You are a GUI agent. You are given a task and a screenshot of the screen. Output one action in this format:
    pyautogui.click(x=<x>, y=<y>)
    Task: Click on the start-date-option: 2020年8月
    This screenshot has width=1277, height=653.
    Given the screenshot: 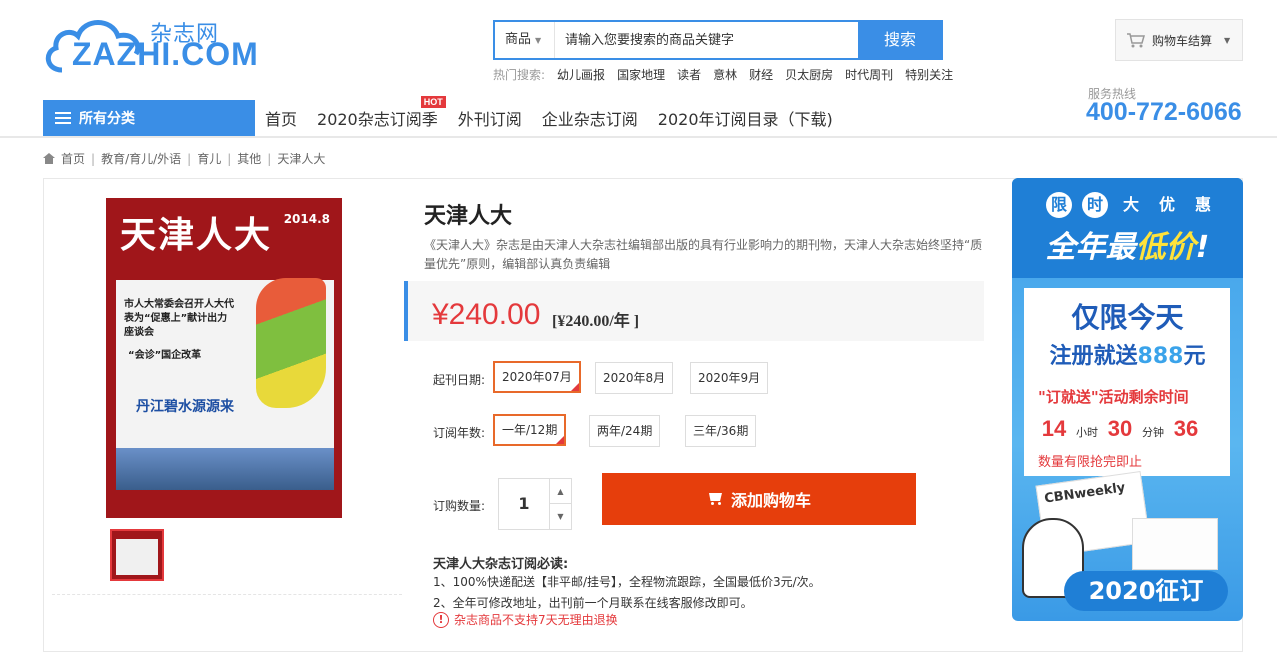 What is the action you would take?
    pyautogui.click(x=634, y=378)
    